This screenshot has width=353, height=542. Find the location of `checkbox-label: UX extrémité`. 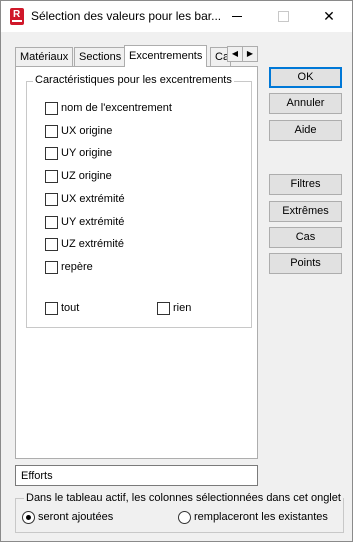

checkbox-label: UX extrémité is located at coordinates (93, 199).